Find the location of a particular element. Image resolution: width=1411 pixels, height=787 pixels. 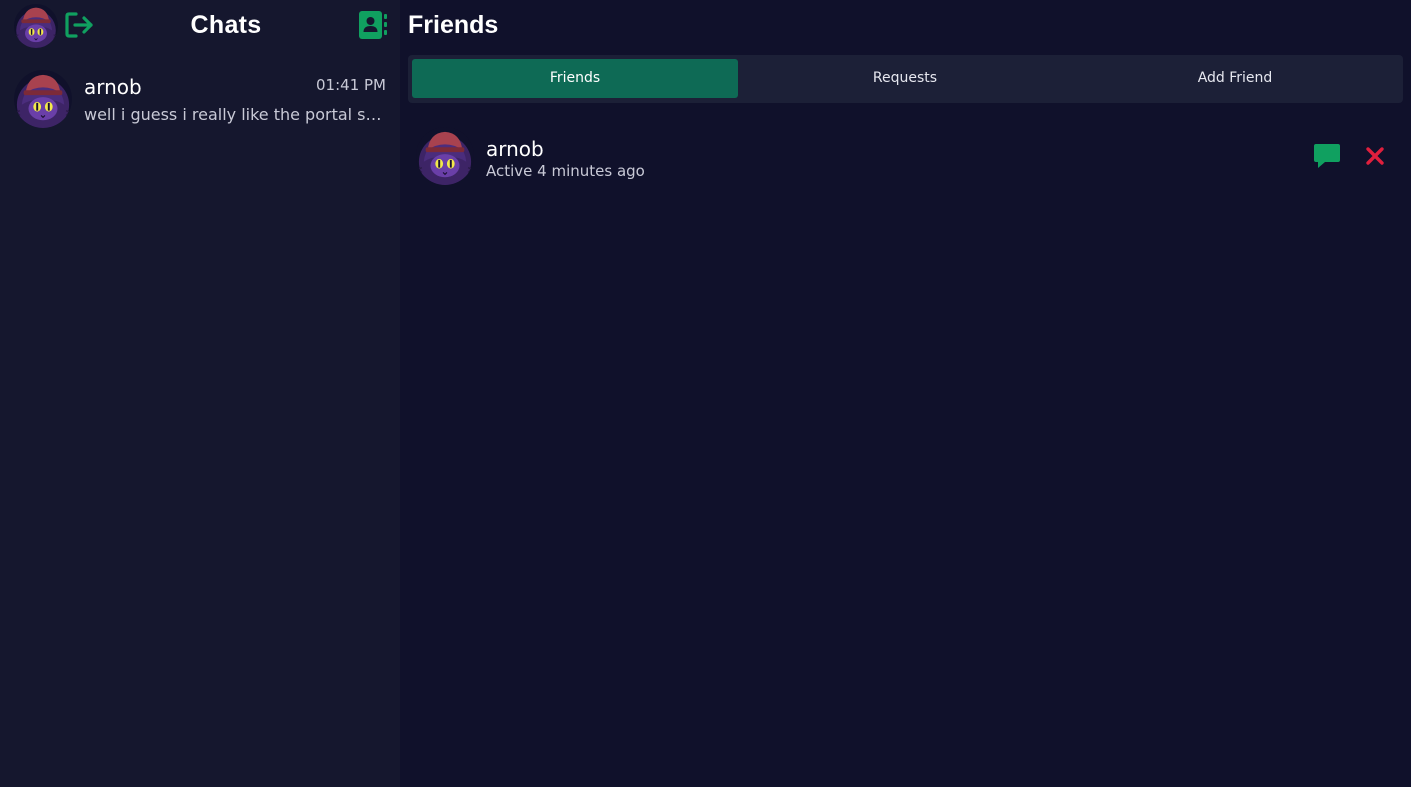

chat-avatar is located at coordinates (43, 99).